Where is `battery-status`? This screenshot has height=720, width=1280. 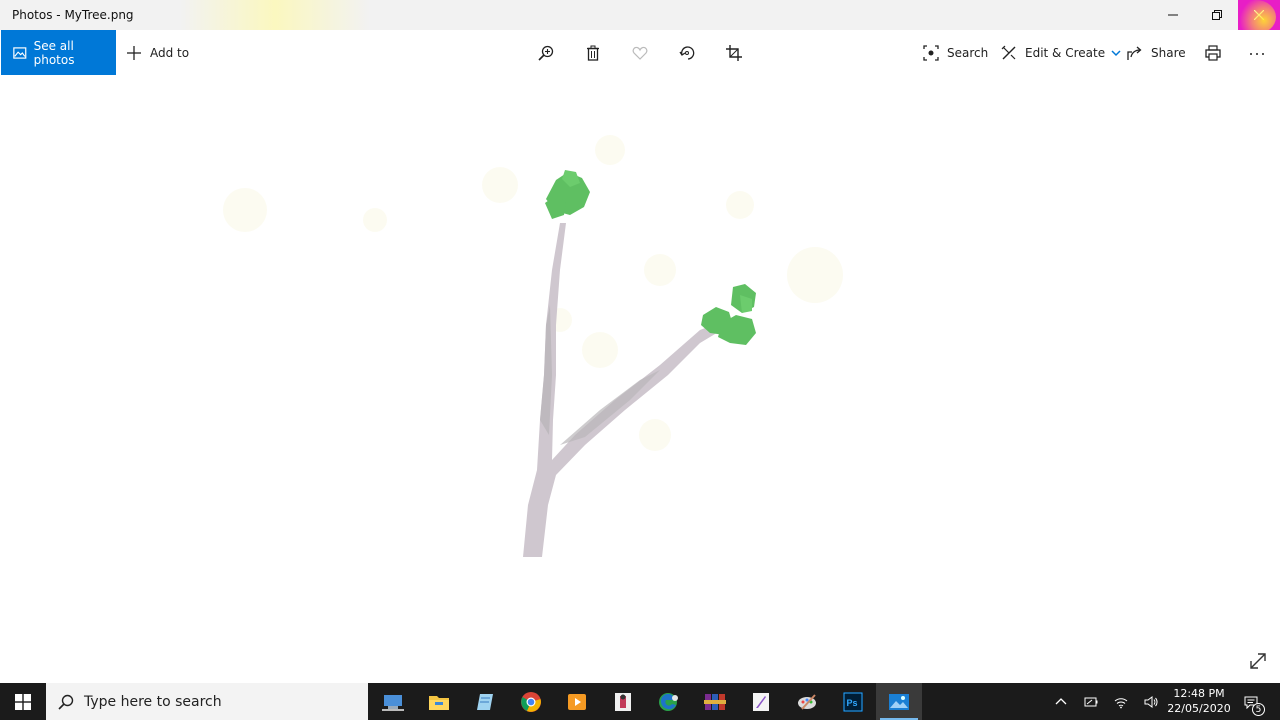 battery-status is located at coordinates (1091, 701).